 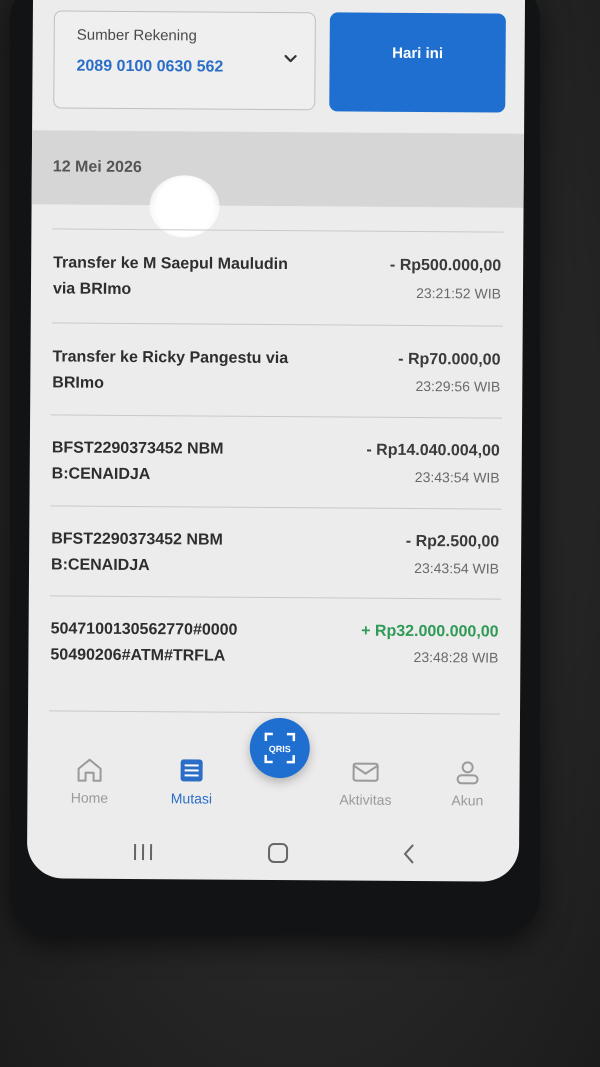 What do you see at coordinates (430, 631) in the screenshot?
I see `transaction-amount: + Rp32.000.000,00` at bounding box center [430, 631].